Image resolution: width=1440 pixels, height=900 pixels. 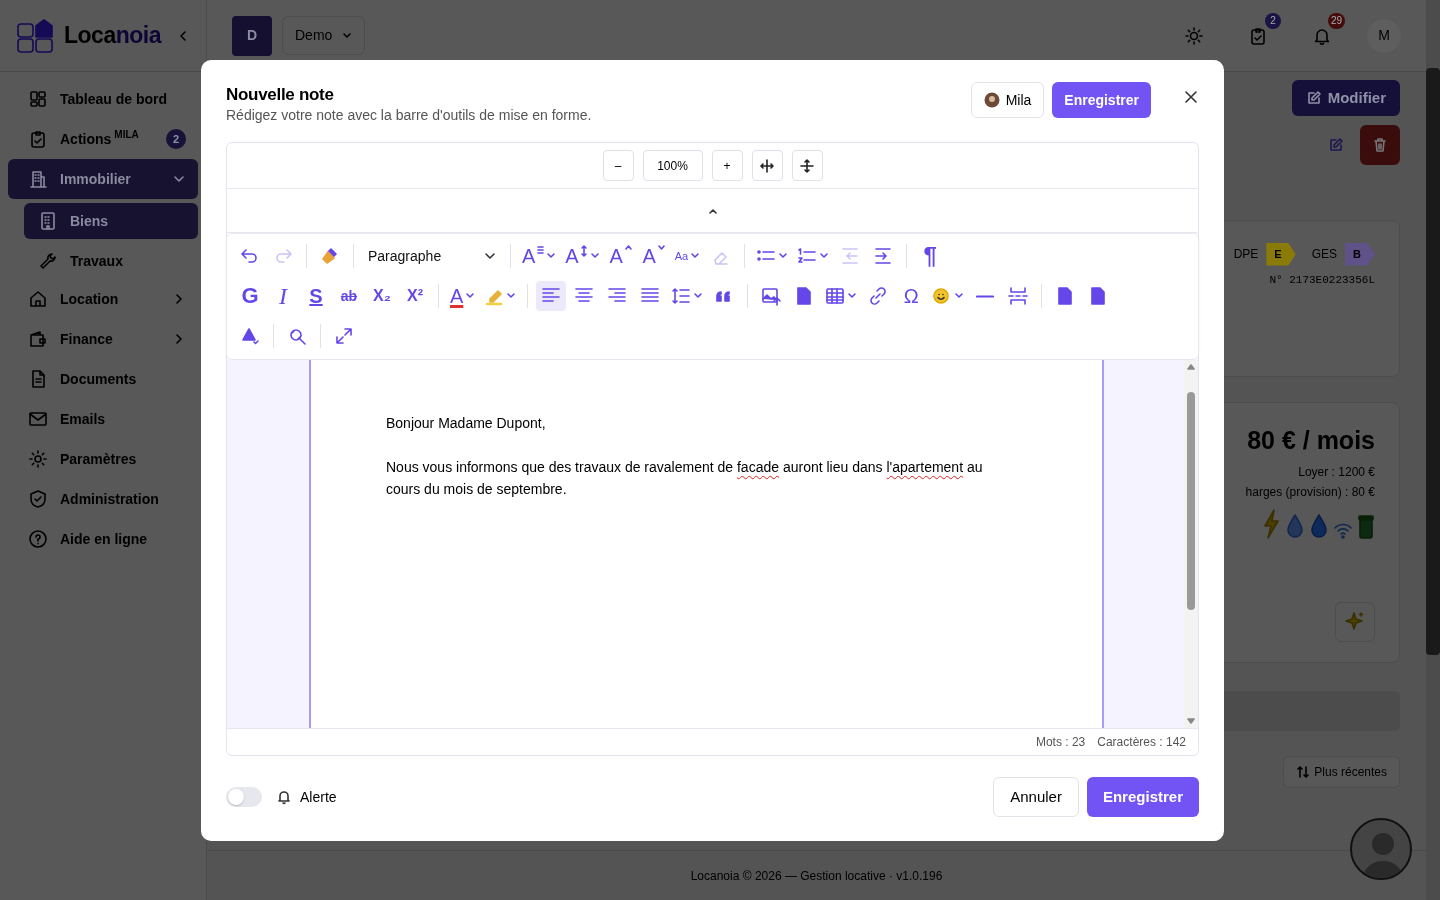 I want to click on caret-icon, so click(x=347, y=35).